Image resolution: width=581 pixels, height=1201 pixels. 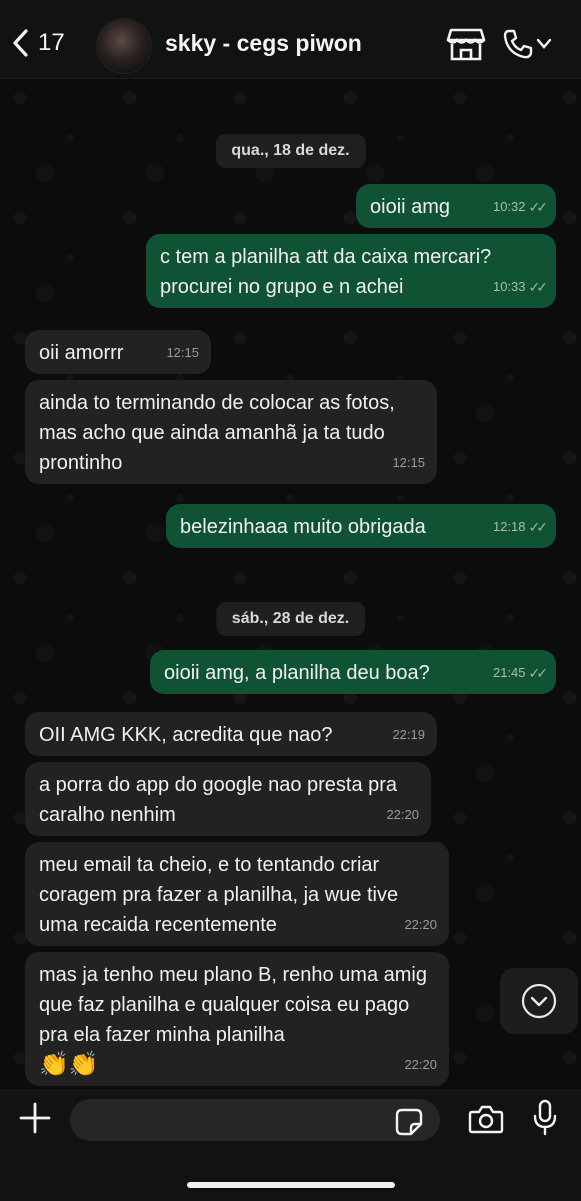 I want to click on contact-name: skky - cegs piwon, so click(x=263, y=43).